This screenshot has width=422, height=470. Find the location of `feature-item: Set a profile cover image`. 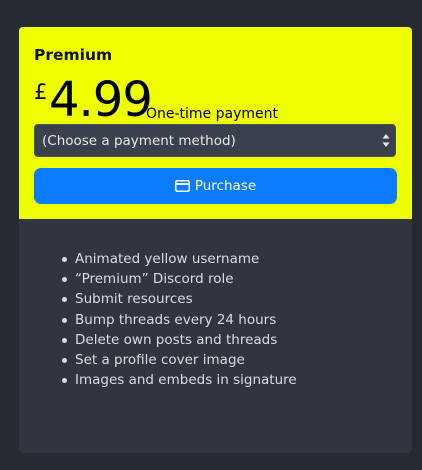

feature-item: Set a profile cover image is located at coordinates (179, 360).